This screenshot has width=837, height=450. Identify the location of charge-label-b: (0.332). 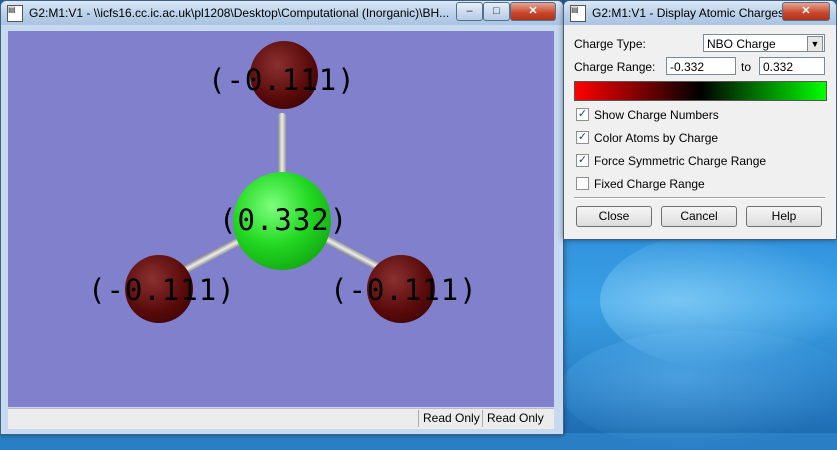
(284, 220).